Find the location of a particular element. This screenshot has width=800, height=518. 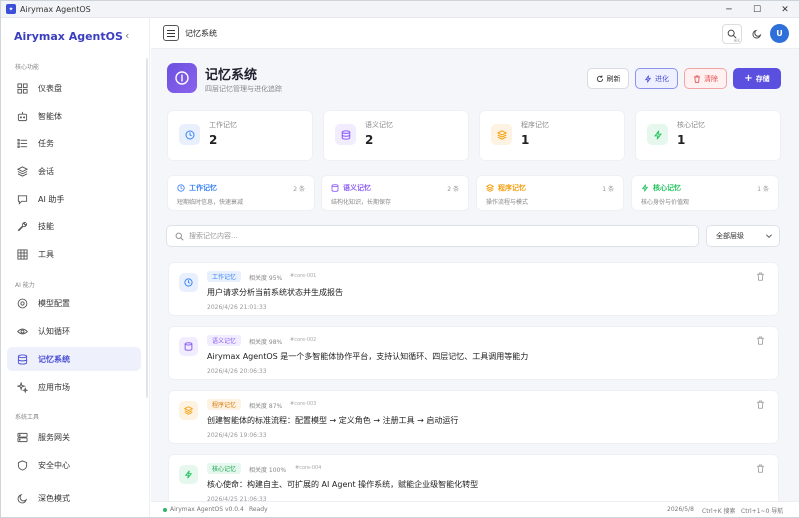

memory-timestamp: 2026/4/26 21:01:33 is located at coordinates (237, 307).